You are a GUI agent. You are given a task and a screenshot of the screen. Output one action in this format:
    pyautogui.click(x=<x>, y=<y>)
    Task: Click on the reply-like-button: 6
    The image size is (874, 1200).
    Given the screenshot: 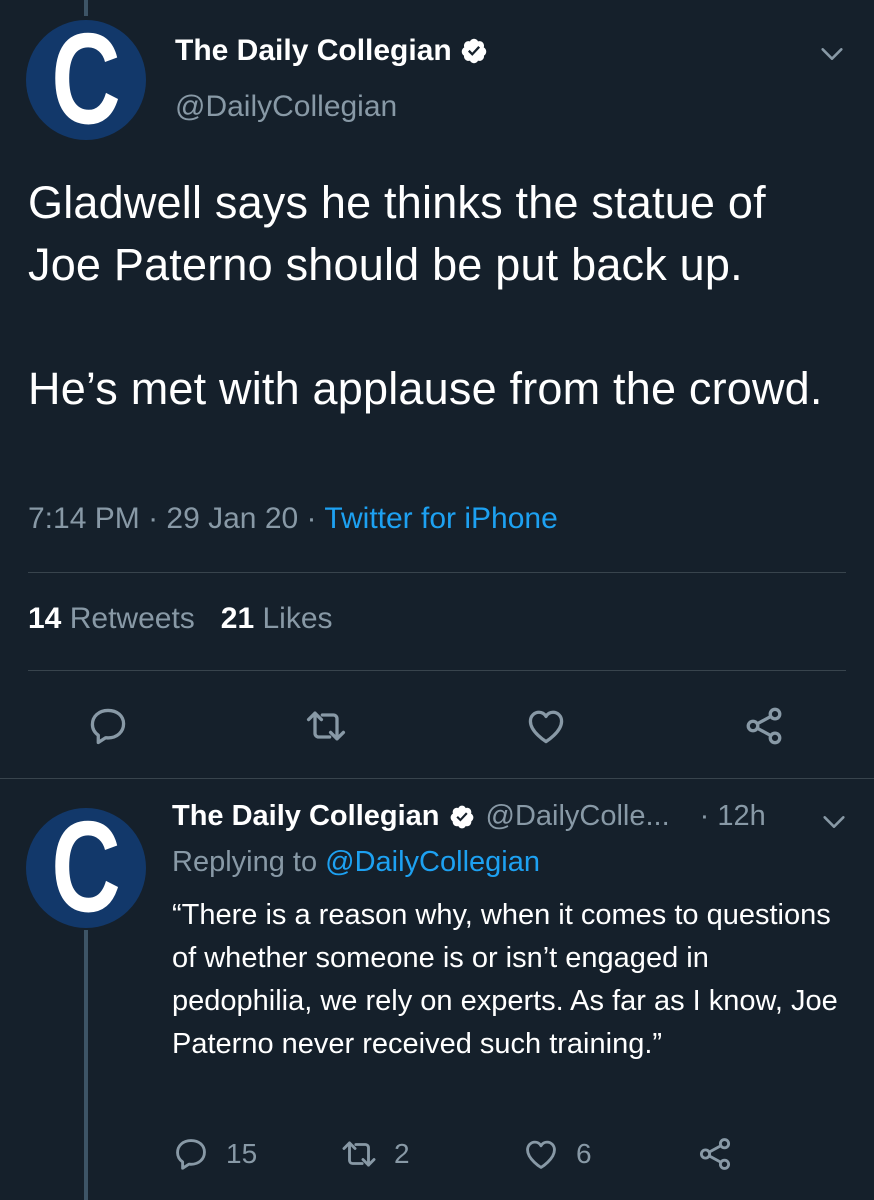 What is the action you would take?
    pyautogui.click(x=557, y=1154)
    